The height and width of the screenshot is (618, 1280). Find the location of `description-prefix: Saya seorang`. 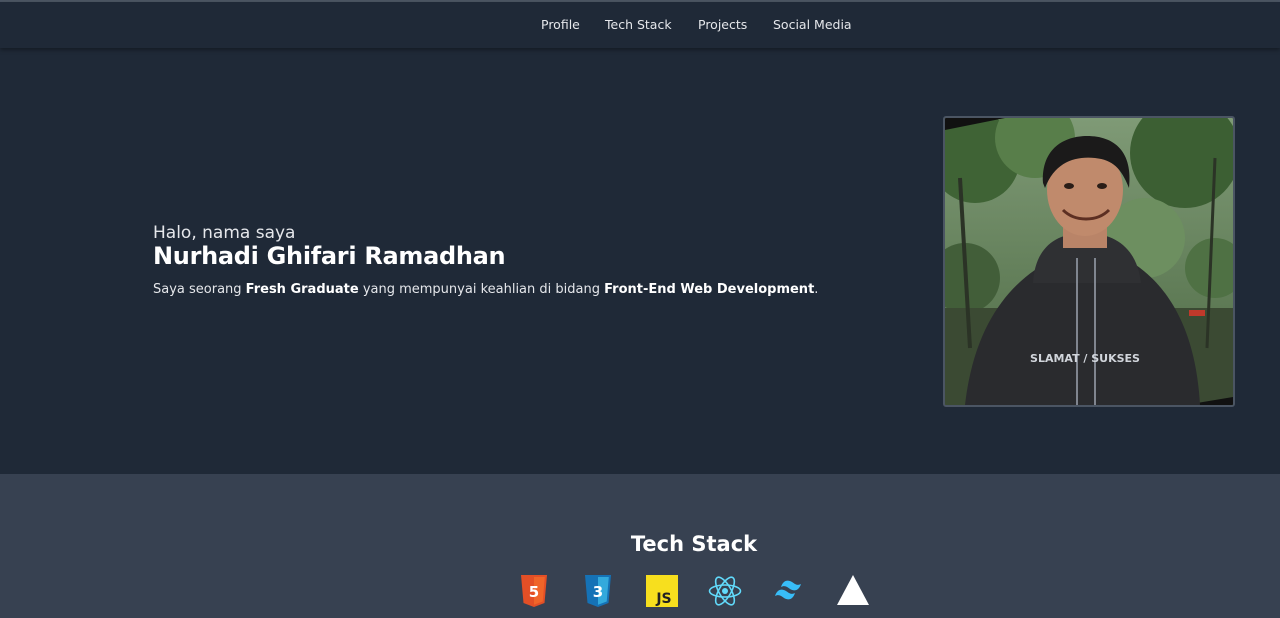

description-prefix: Saya seorang is located at coordinates (199, 289).